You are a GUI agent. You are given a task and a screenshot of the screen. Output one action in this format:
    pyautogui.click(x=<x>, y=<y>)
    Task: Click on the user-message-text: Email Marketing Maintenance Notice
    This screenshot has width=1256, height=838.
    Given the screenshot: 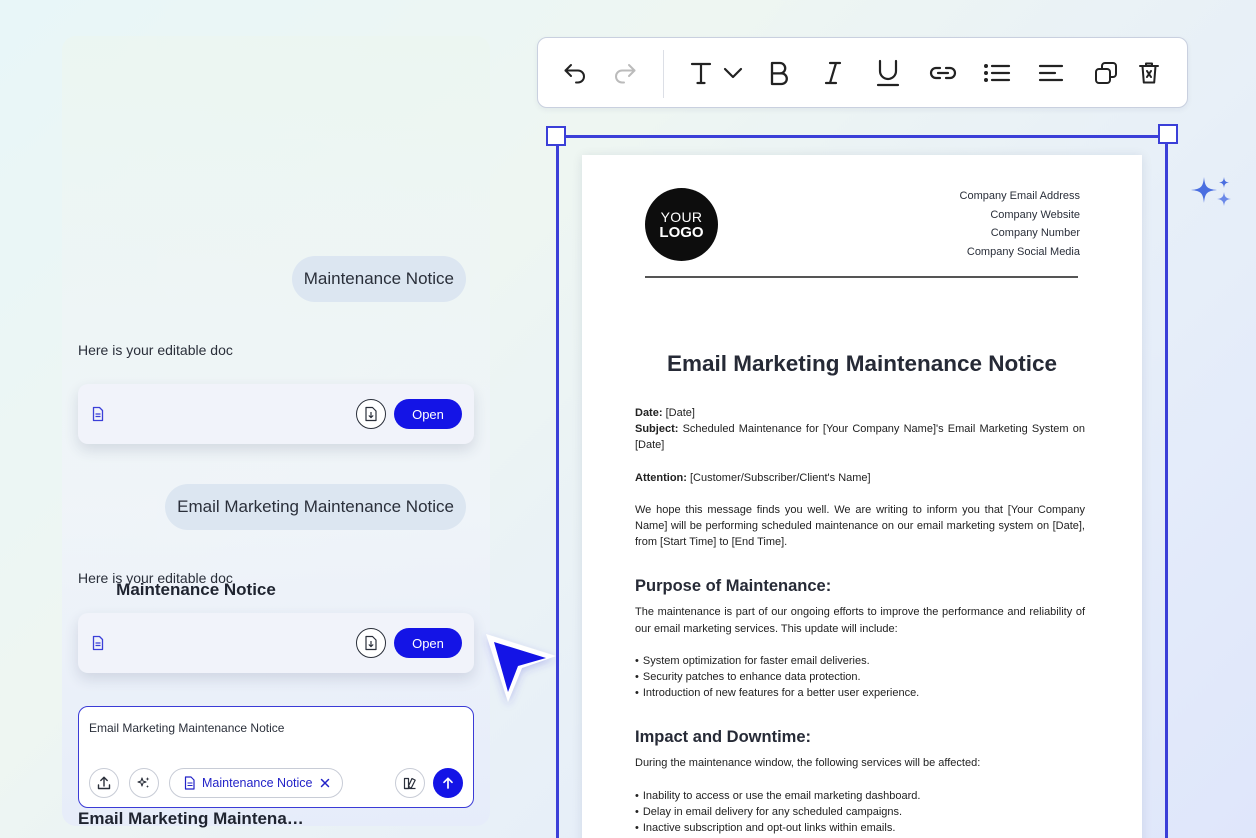 What is the action you would take?
    pyautogui.click(x=315, y=506)
    